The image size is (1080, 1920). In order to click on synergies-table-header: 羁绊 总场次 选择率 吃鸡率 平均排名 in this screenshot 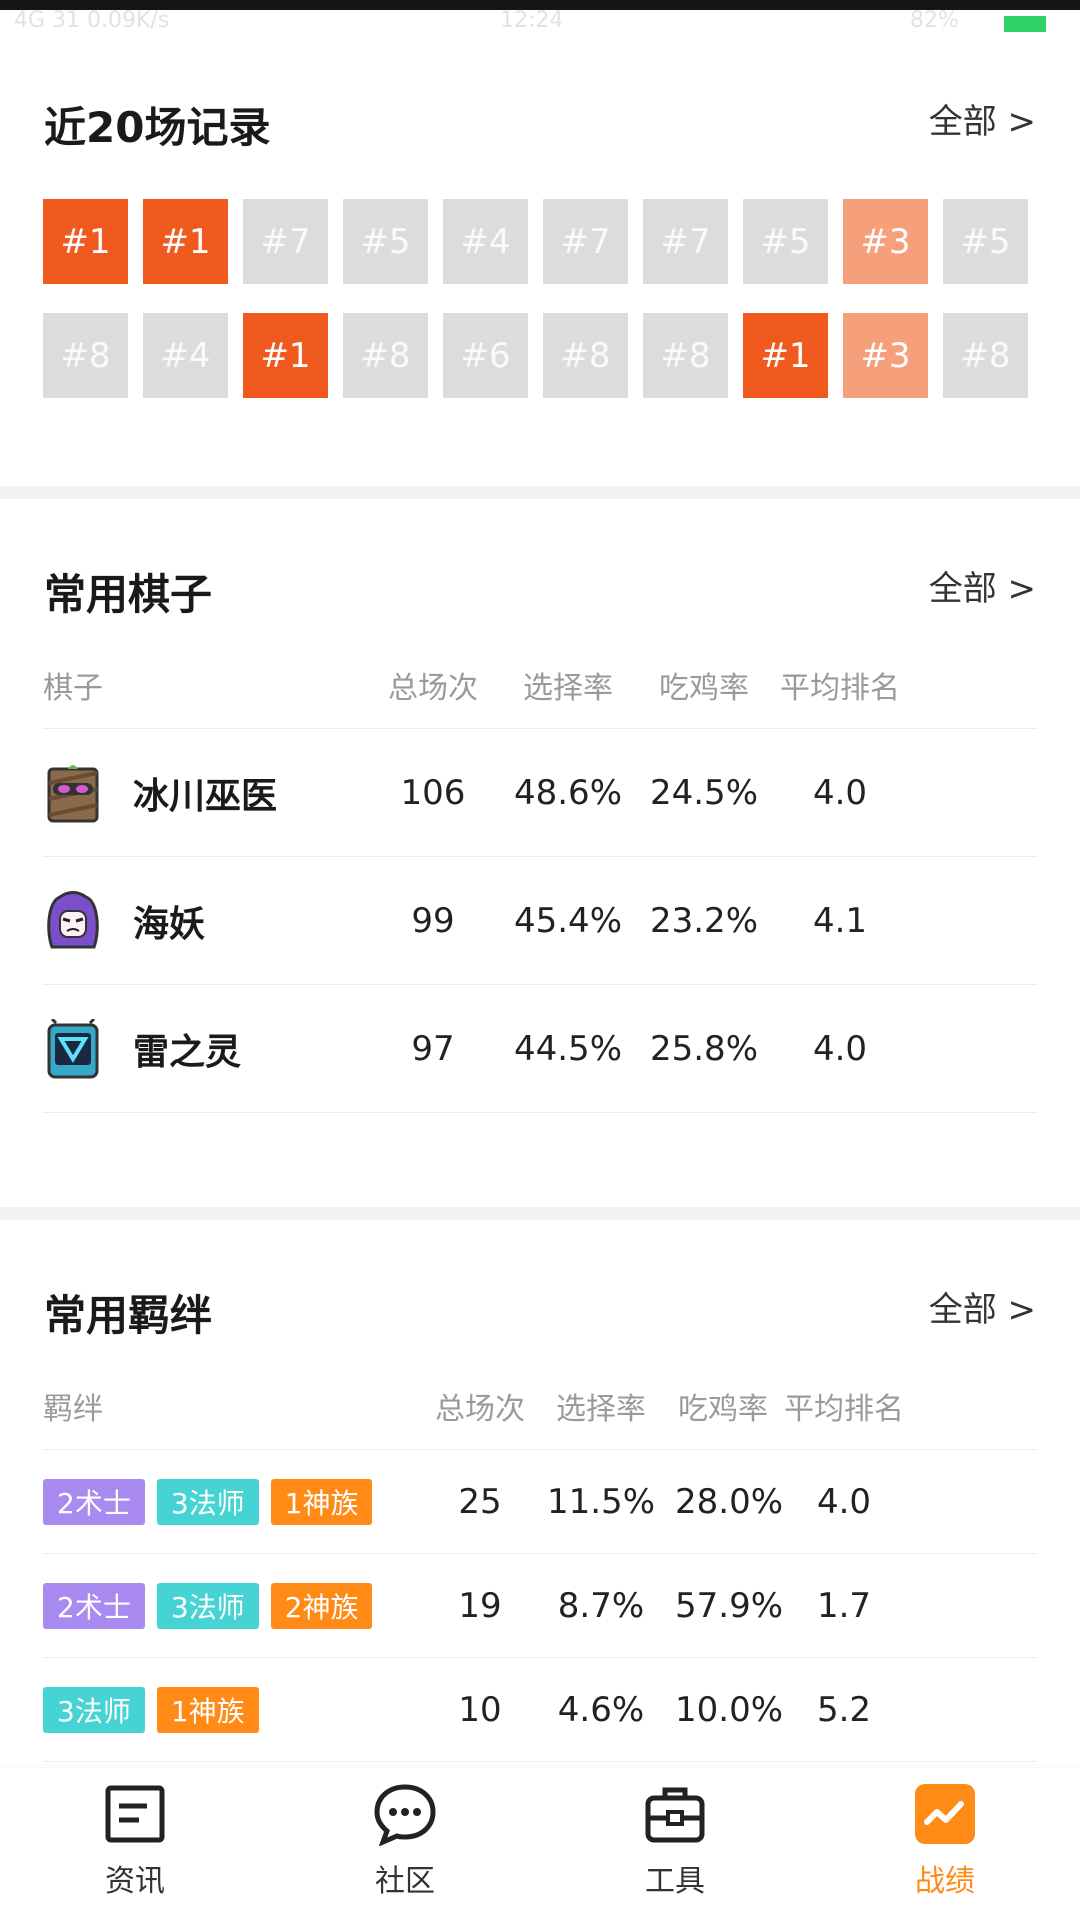, I will do `click(540, 1406)`.